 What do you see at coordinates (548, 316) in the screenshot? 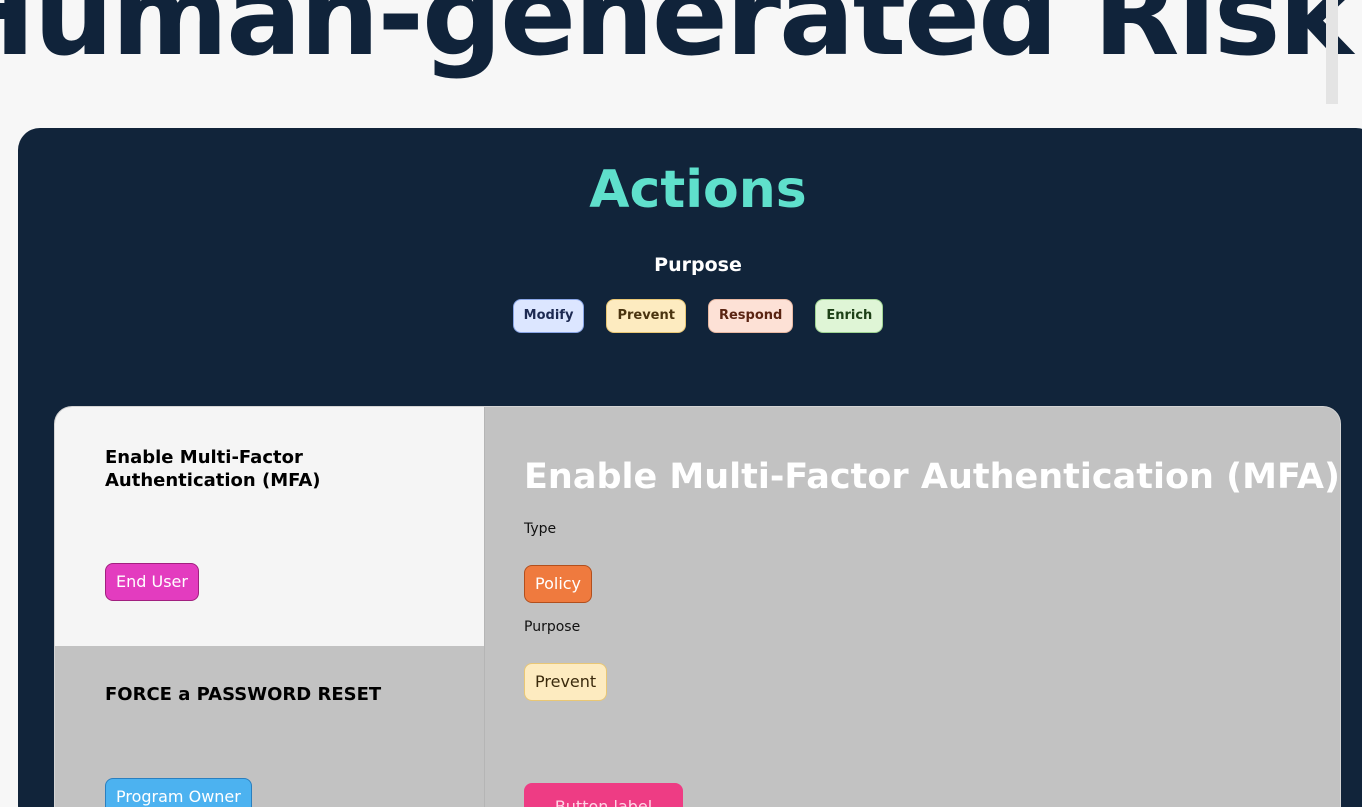
I see `legend-chip-modify: Modify` at bounding box center [548, 316].